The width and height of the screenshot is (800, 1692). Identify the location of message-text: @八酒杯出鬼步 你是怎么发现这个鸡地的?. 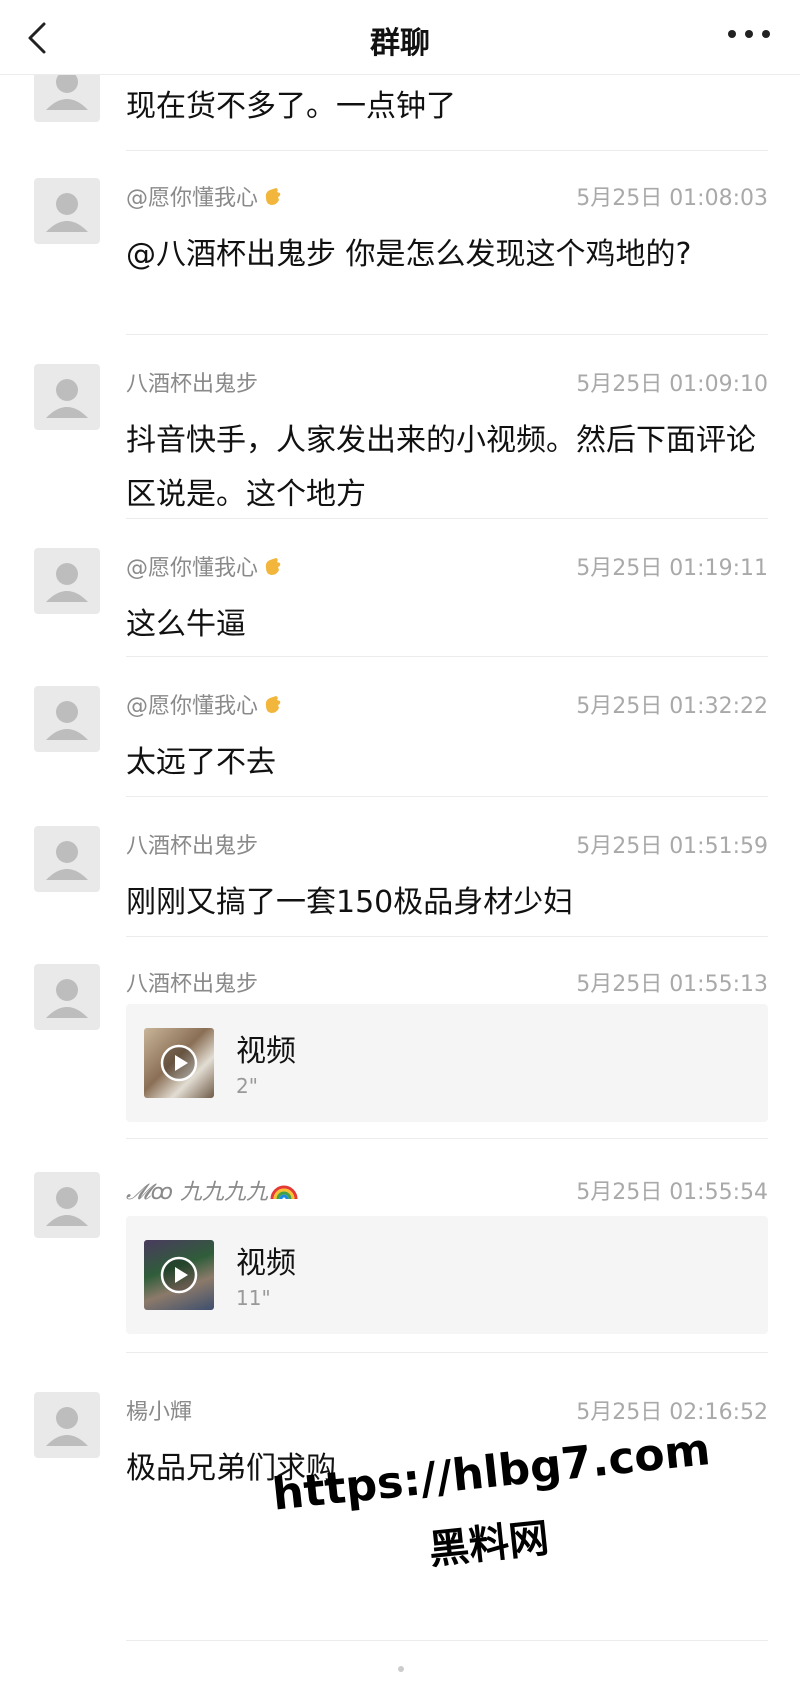
(409, 254).